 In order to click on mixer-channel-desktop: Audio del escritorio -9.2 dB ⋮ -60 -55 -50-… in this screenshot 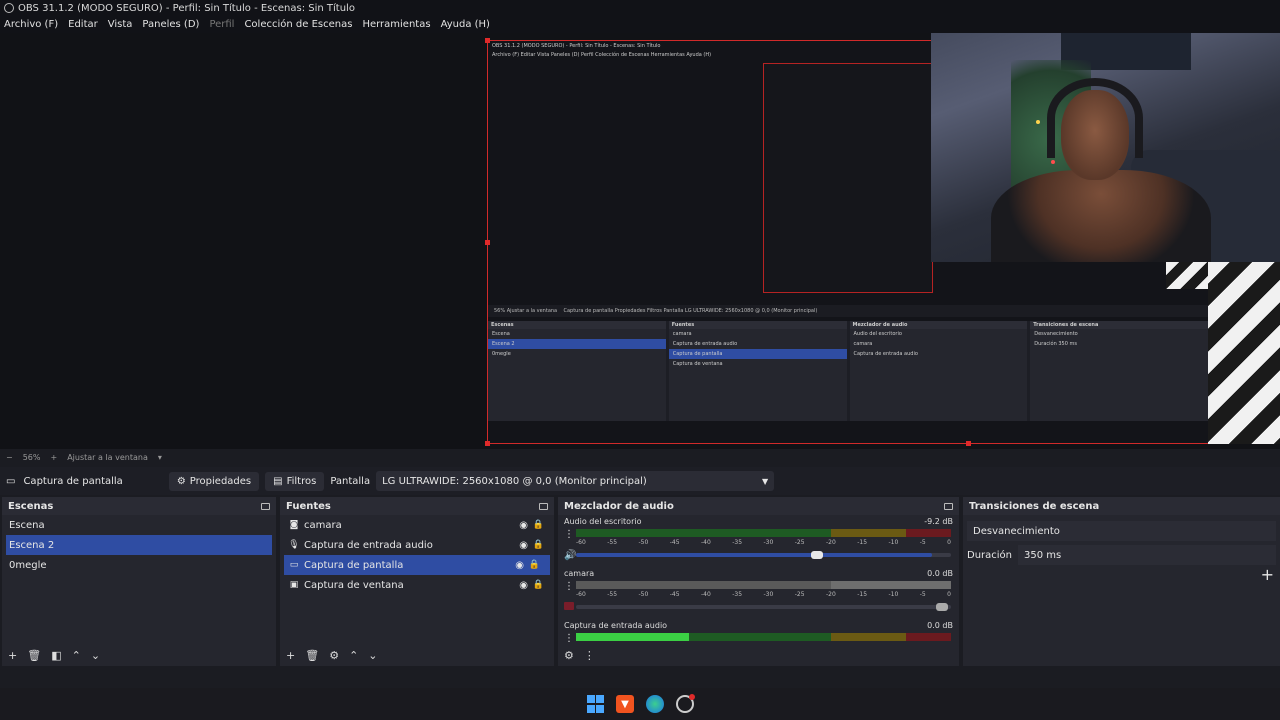, I will do `click(758, 541)`.